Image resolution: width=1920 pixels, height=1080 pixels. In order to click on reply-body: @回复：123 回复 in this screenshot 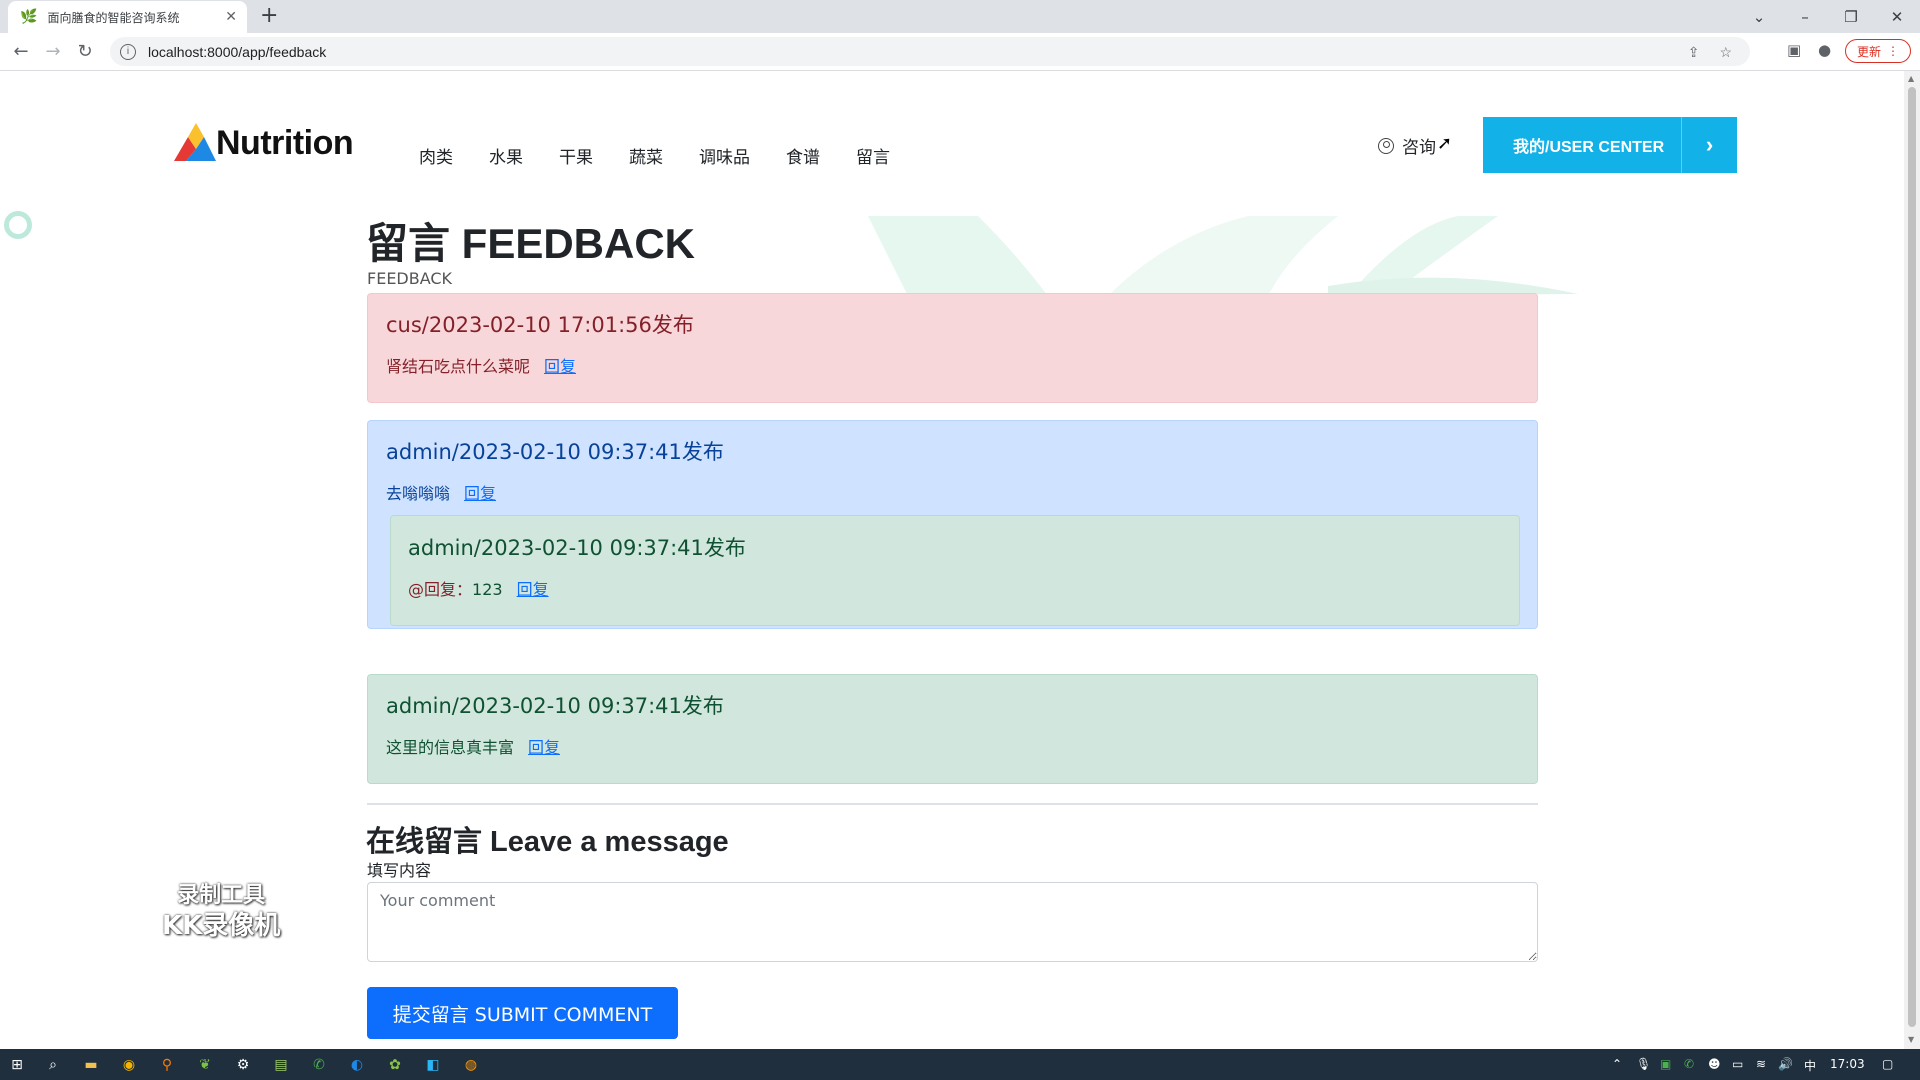, I will do `click(478, 588)`.